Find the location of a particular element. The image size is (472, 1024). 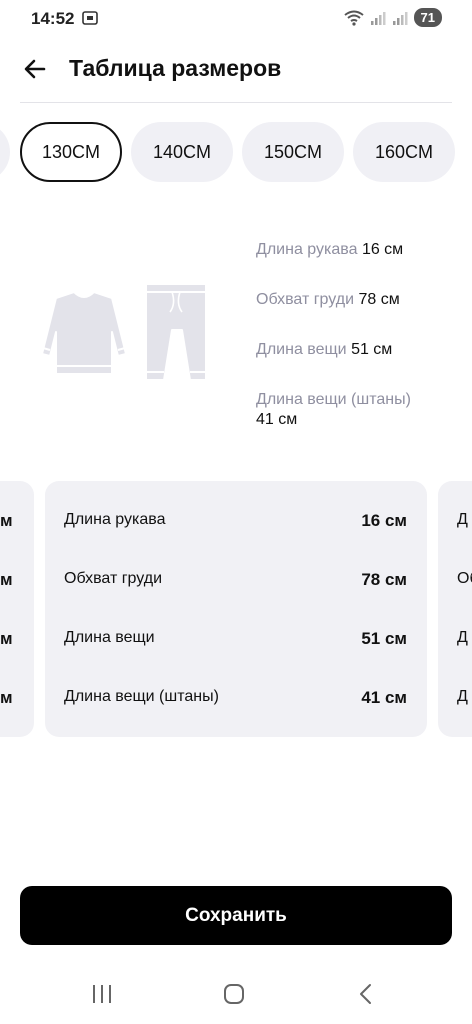

status-time: 14:52 is located at coordinates (53, 18).